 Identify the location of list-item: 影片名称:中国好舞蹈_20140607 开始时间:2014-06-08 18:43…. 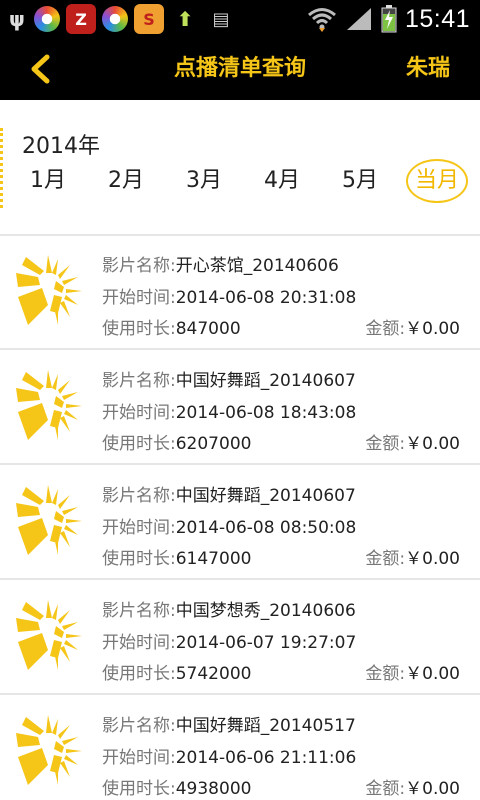
(240, 407).